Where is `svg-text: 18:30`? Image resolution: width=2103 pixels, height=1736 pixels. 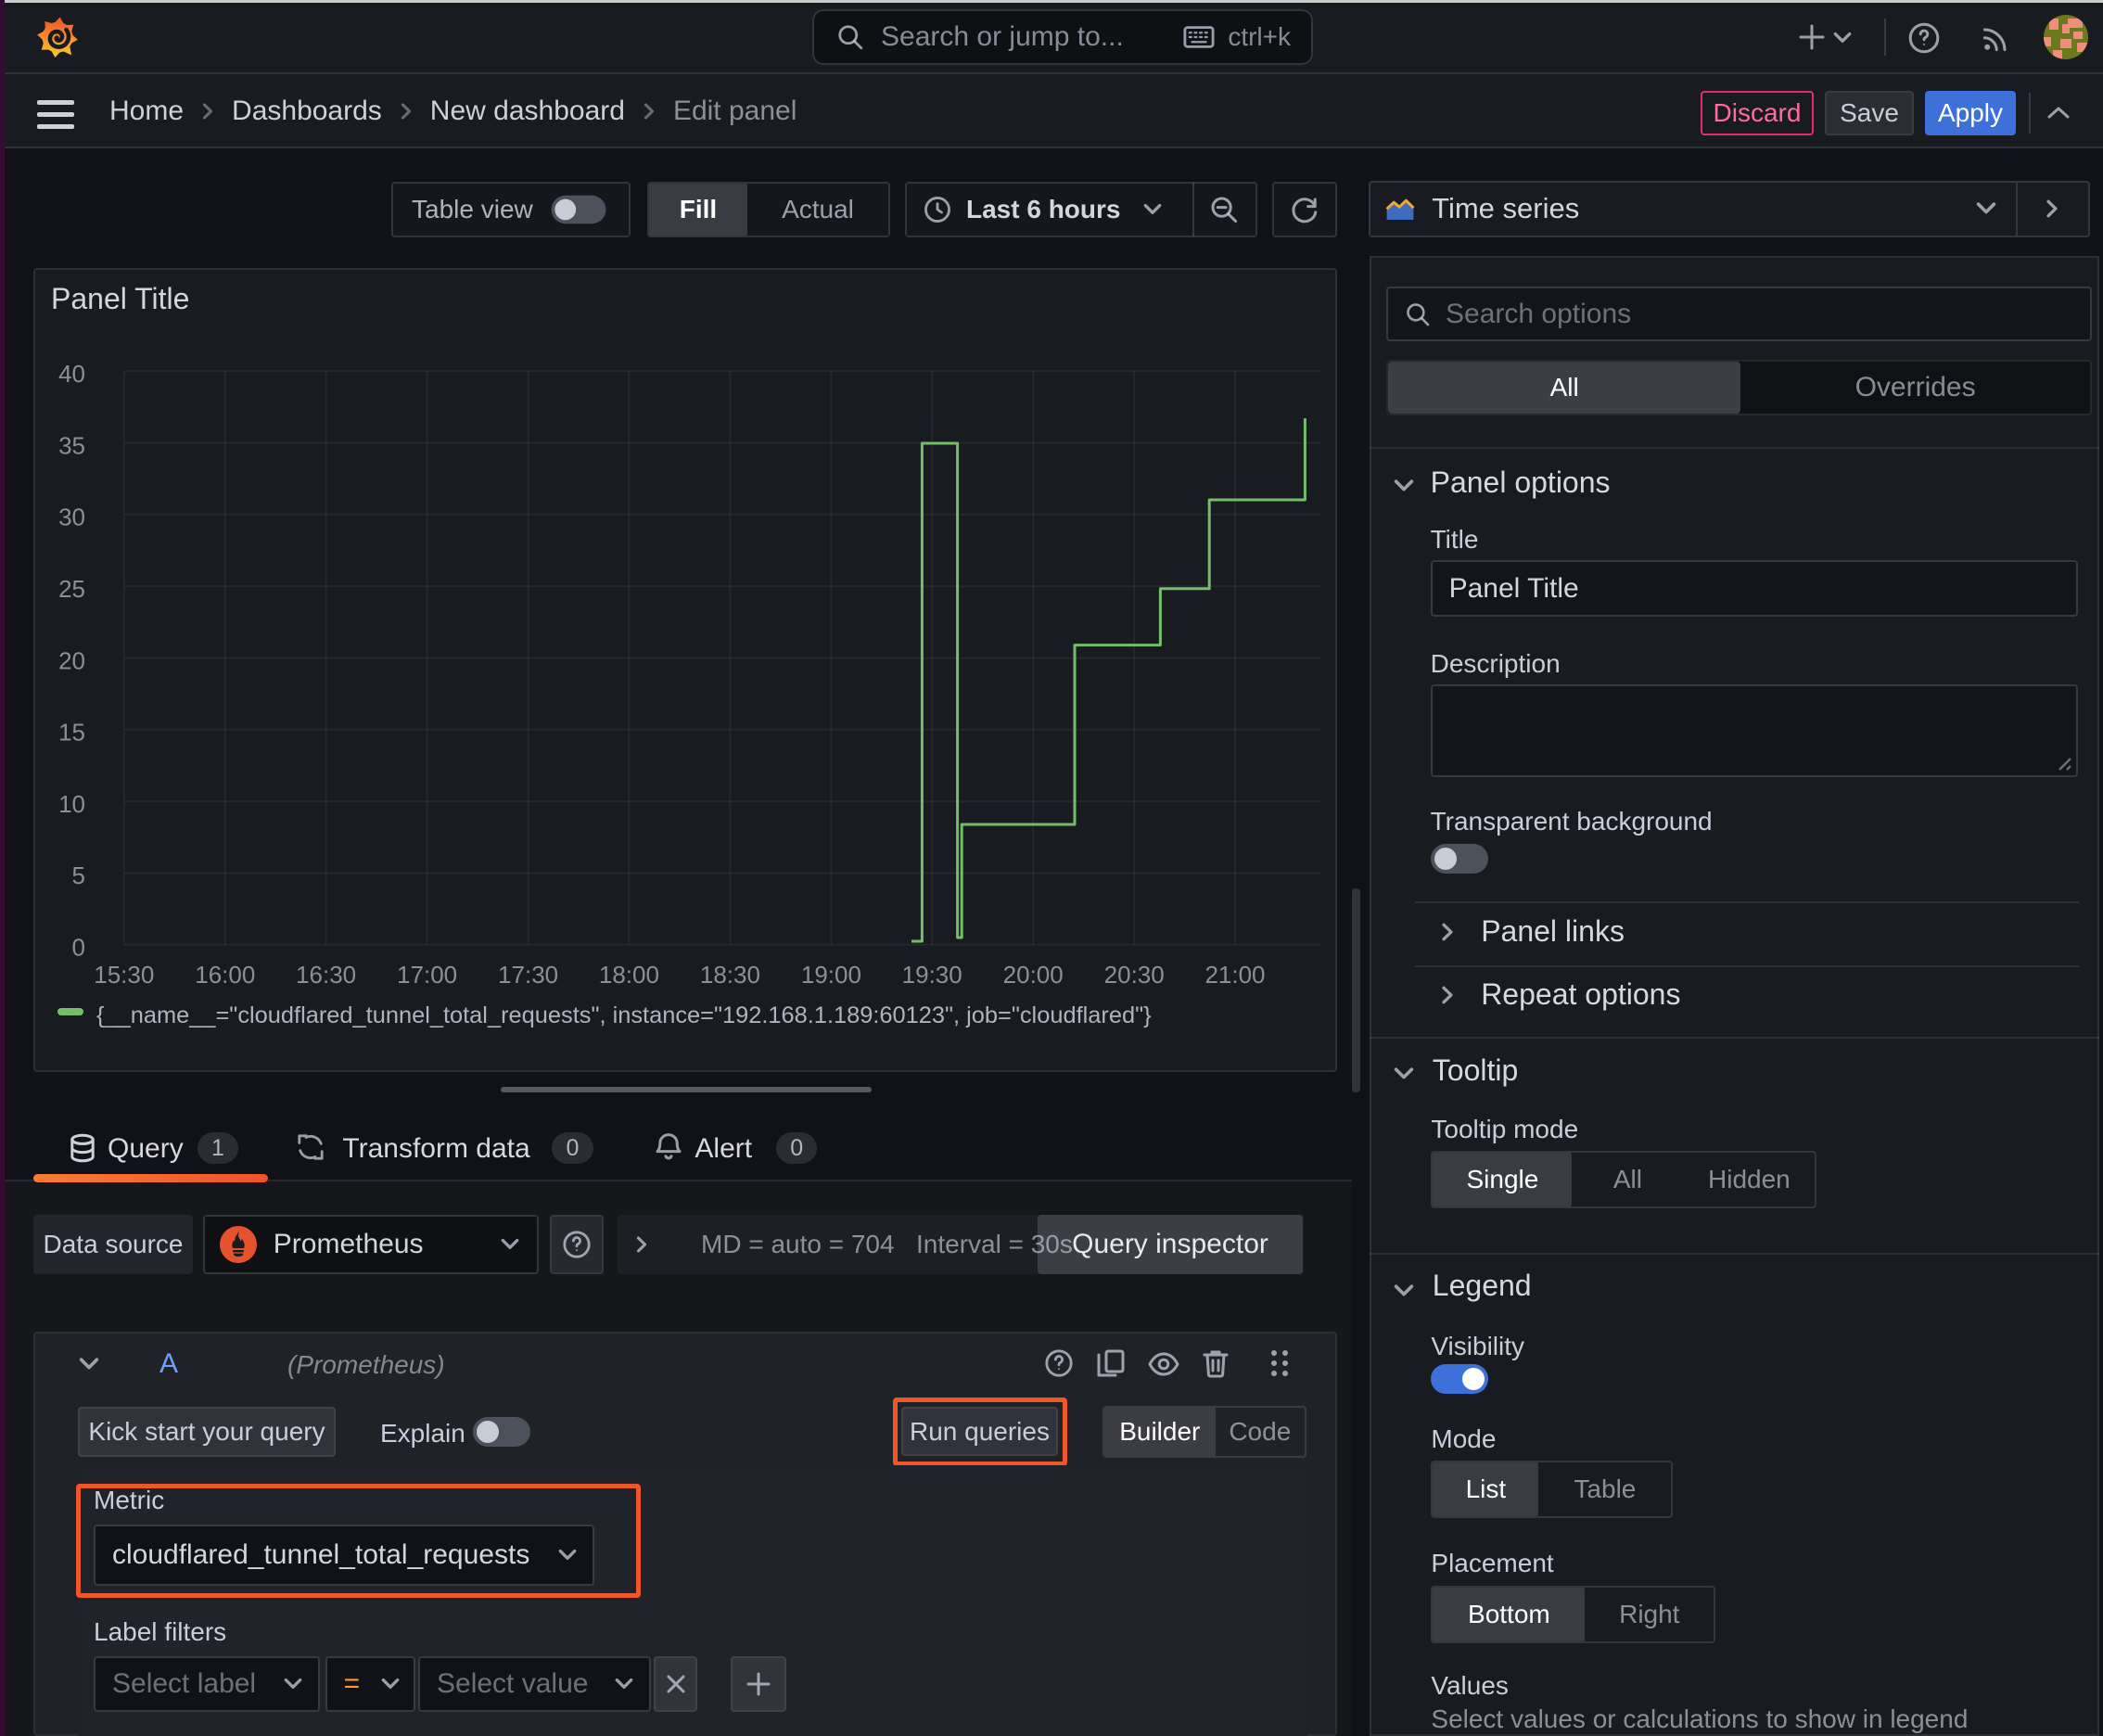 svg-text: 18:30 is located at coordinates (730, 975).